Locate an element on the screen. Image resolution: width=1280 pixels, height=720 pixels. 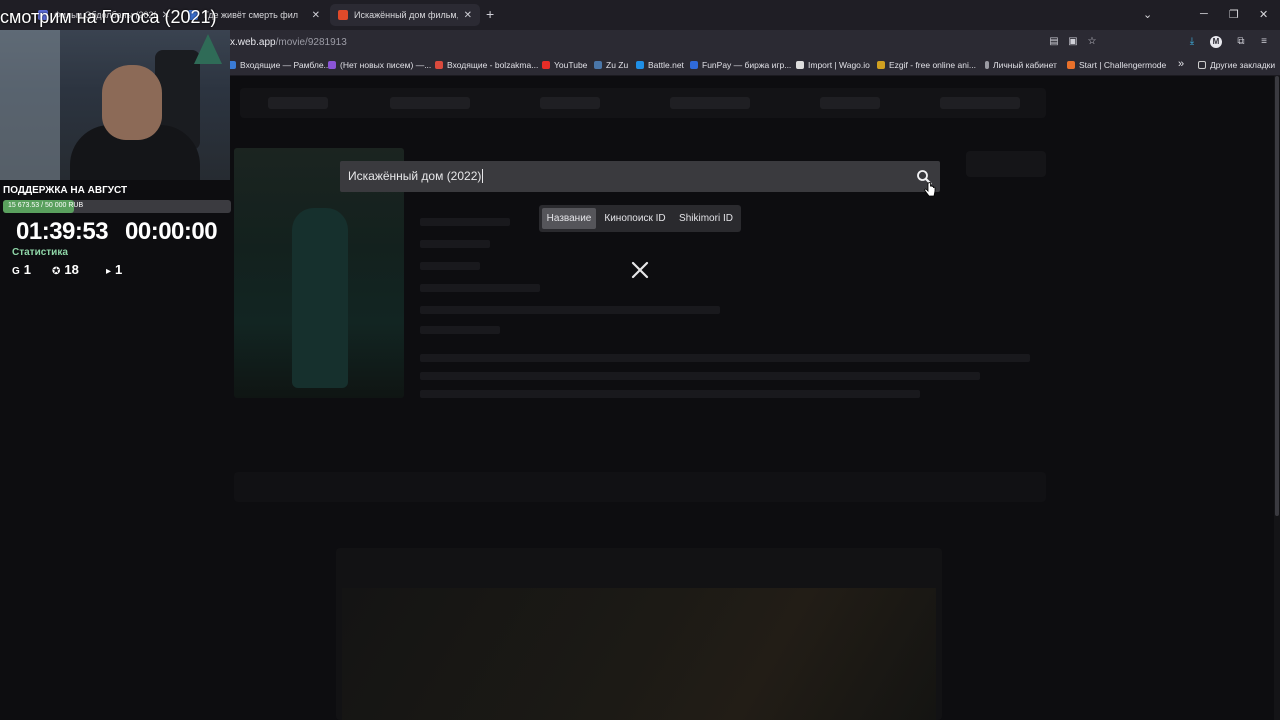
folder-icon is located at coordinates (1202, 65).